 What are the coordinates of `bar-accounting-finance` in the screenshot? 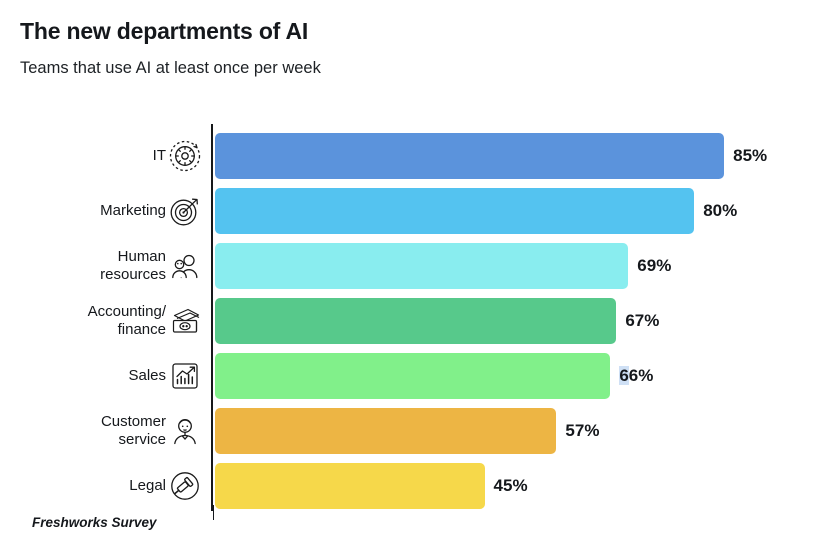 It's located at (416, 321).